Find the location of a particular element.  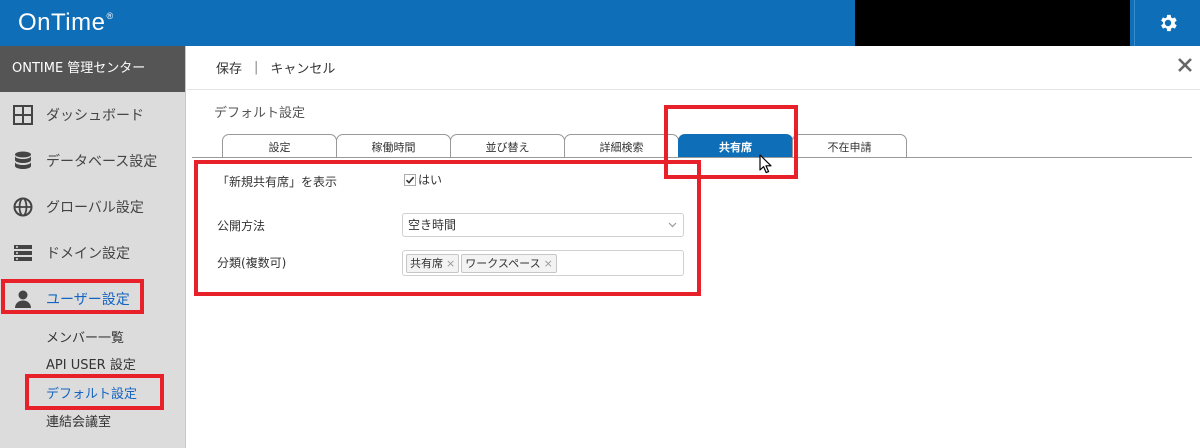

tab-advanced-search: 詳細検索 is located at coordinates (621, 146).